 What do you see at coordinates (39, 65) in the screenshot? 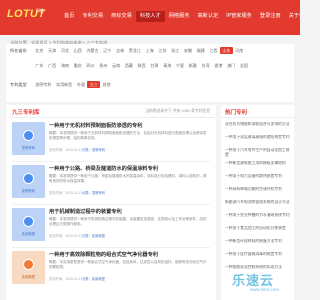
I see `filter-chip: 广东` at bounding box center [39, 65].